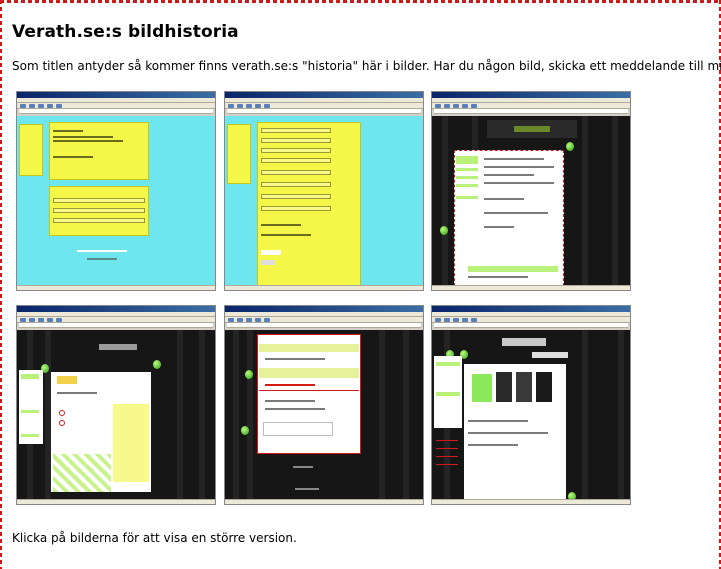 This screenshot has height=569, width=721. What do you see at coordinates (125, 32) in the screenshot?
I see `page-title: Verath.se:s bildhistoria` at bounding box center [125, 32].